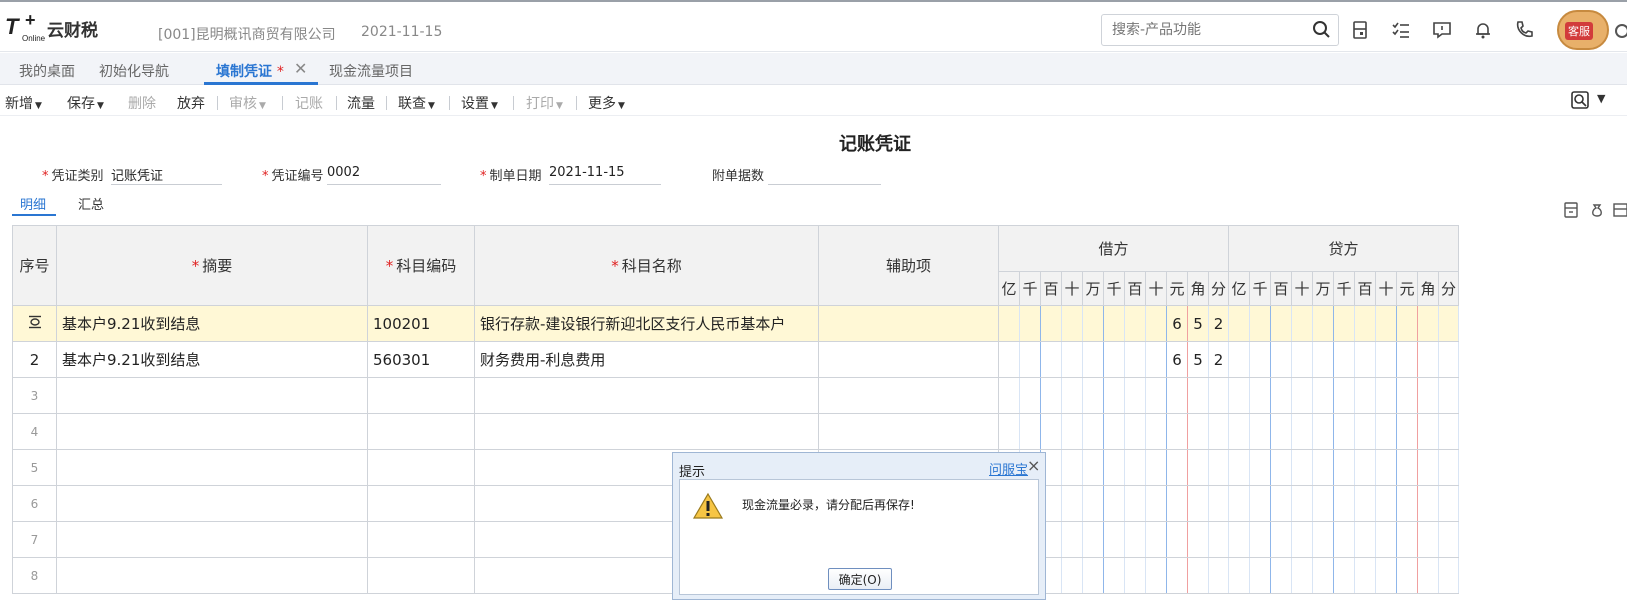  Describe the element at coordinates (1484, 31) in the screenshot. I see `notification-bell-icon` at that location.